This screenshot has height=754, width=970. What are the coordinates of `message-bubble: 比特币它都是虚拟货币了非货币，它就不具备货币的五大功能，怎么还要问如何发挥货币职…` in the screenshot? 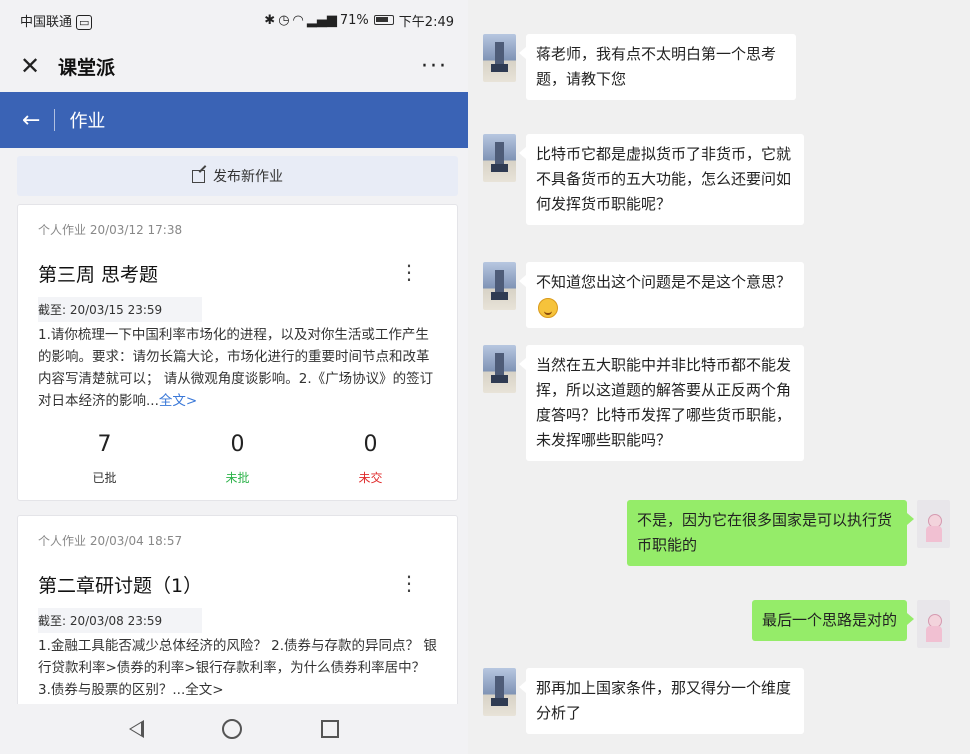 It's located at (661, 179).